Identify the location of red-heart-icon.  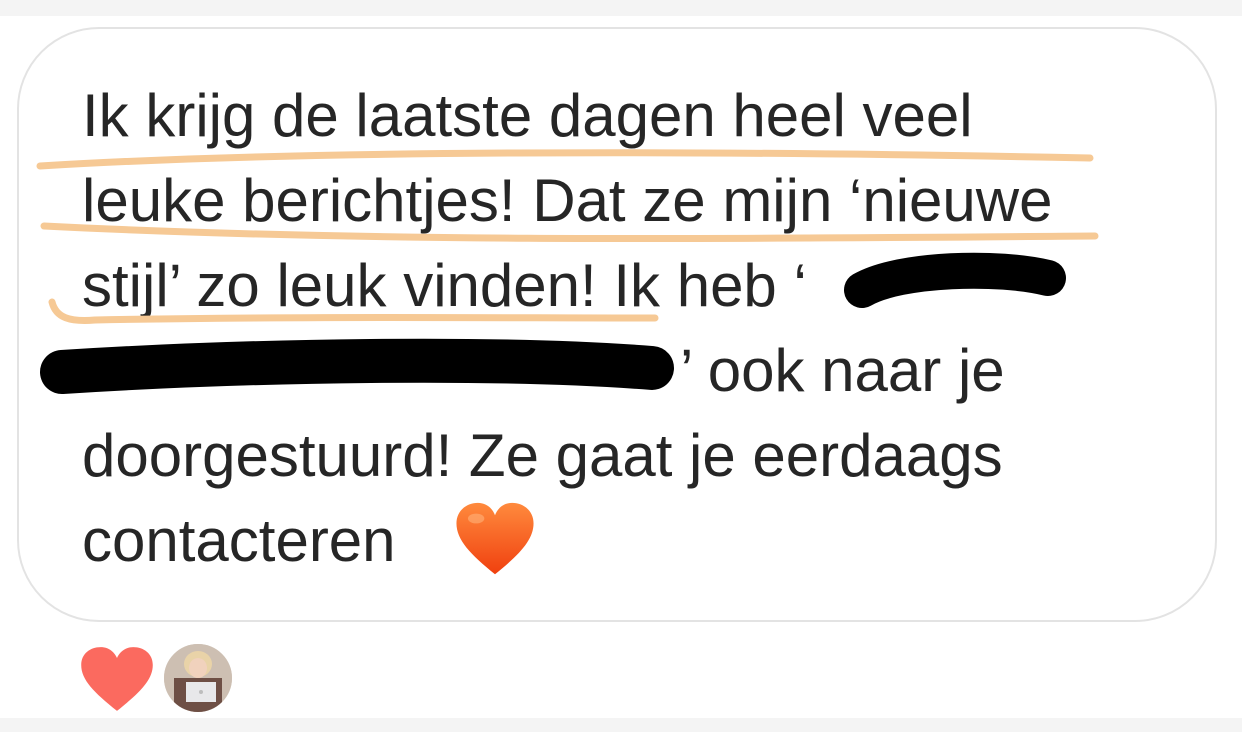
(117, 679).